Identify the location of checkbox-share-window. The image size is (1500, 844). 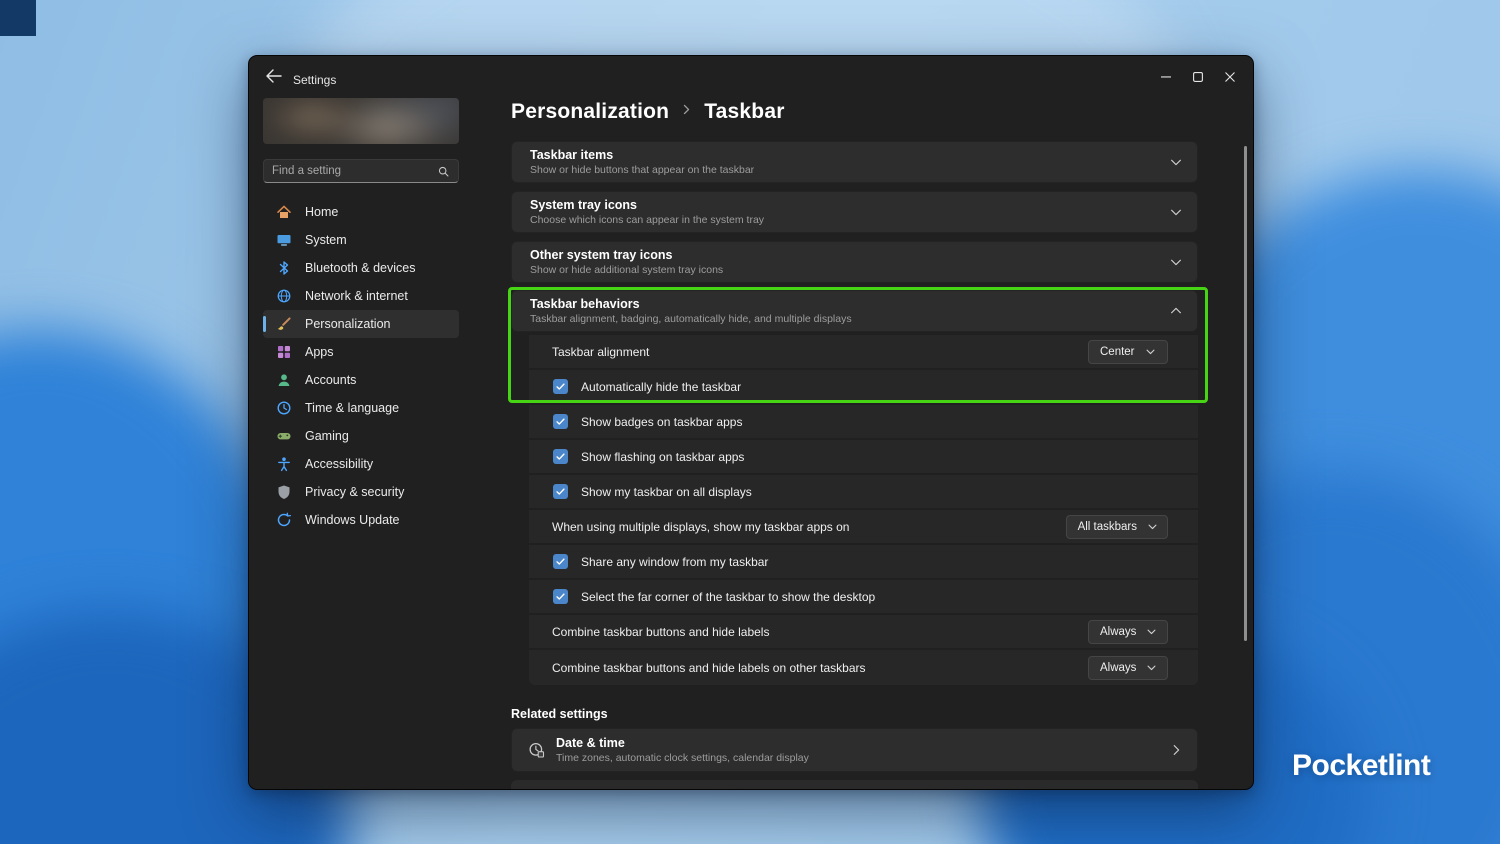
(560, 561).